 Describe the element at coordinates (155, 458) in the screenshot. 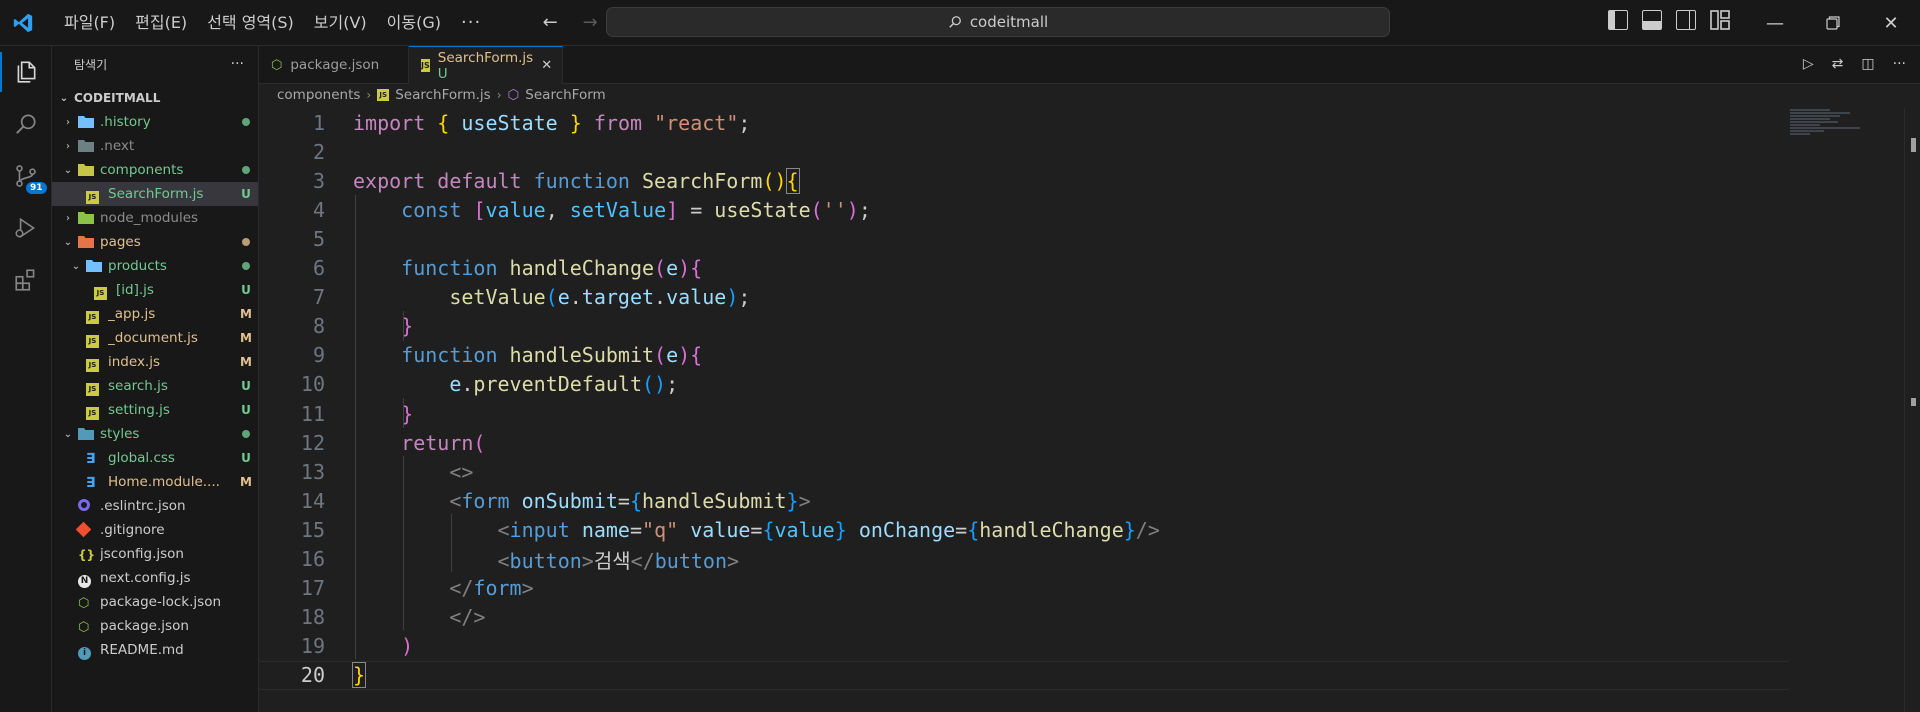

I see `tree-item: ∃ global.css U` at that location.